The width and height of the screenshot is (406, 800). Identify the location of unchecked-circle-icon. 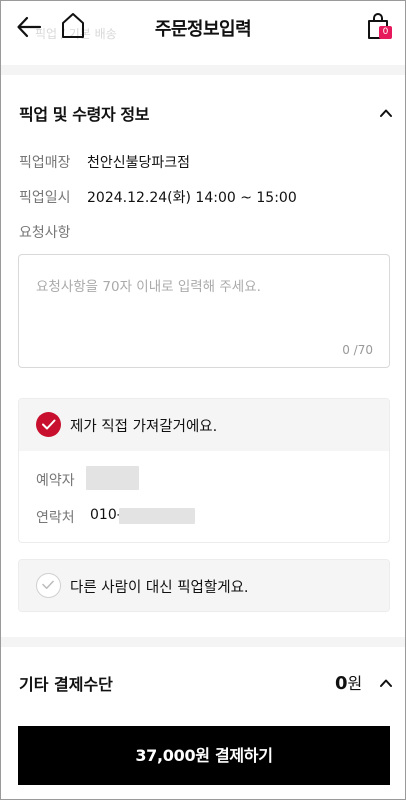
(48, 585).